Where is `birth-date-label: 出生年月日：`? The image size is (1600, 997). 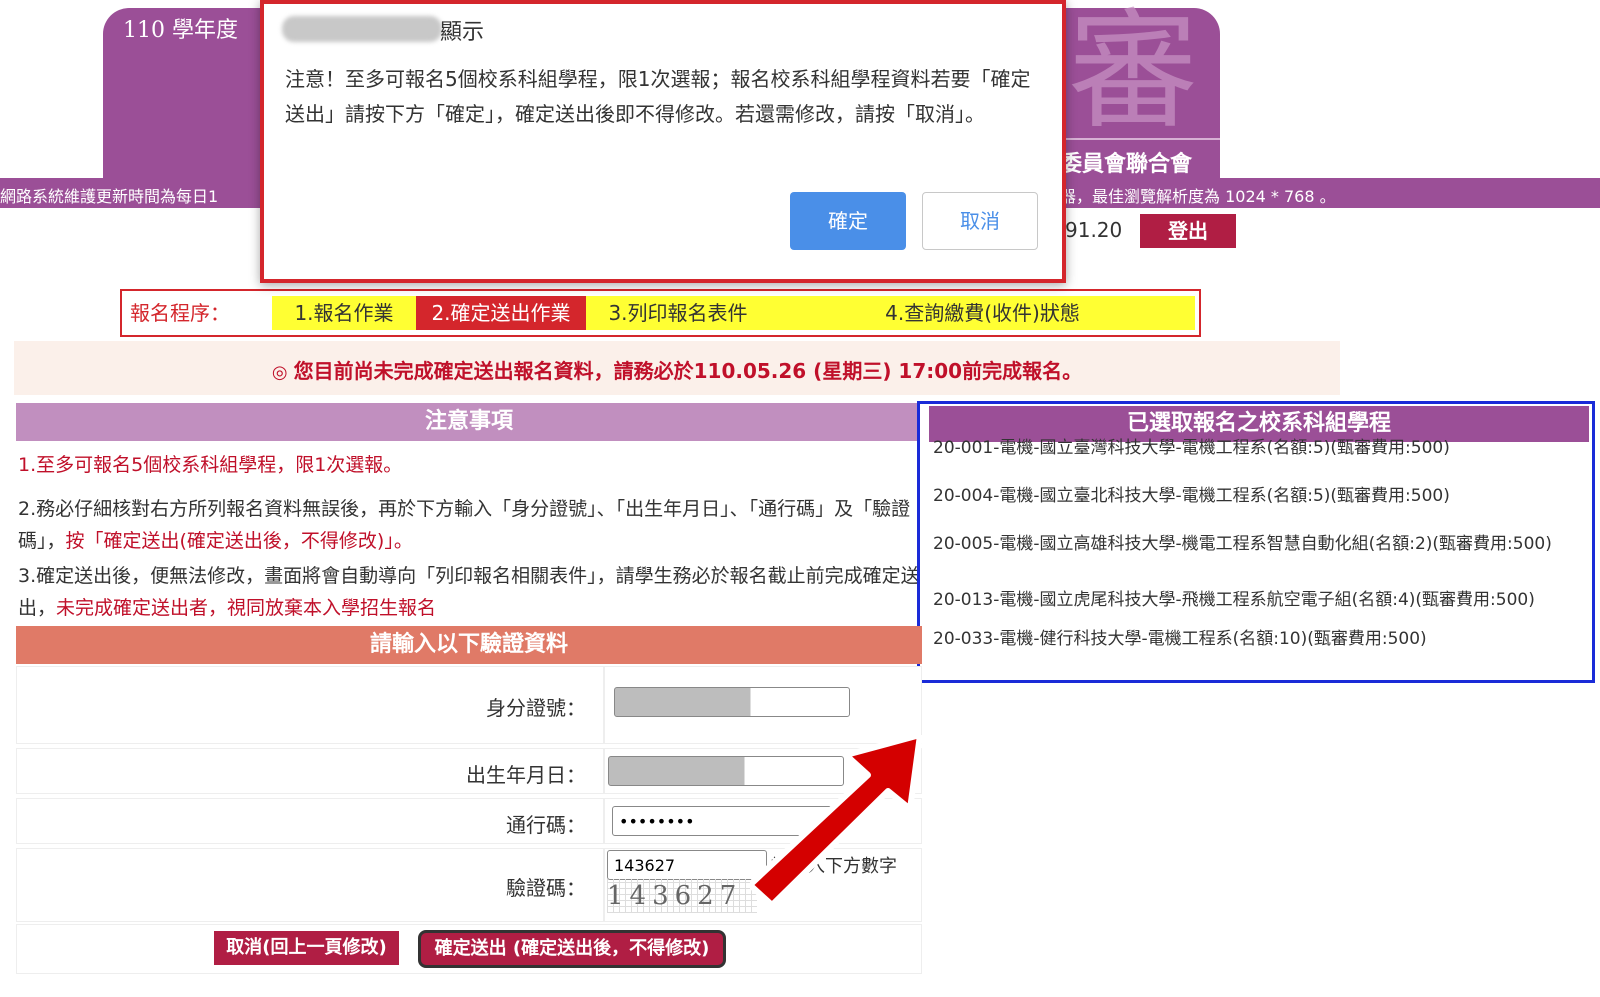
birth-date-label: 出生年月日： is located at coordinates (526, 775).